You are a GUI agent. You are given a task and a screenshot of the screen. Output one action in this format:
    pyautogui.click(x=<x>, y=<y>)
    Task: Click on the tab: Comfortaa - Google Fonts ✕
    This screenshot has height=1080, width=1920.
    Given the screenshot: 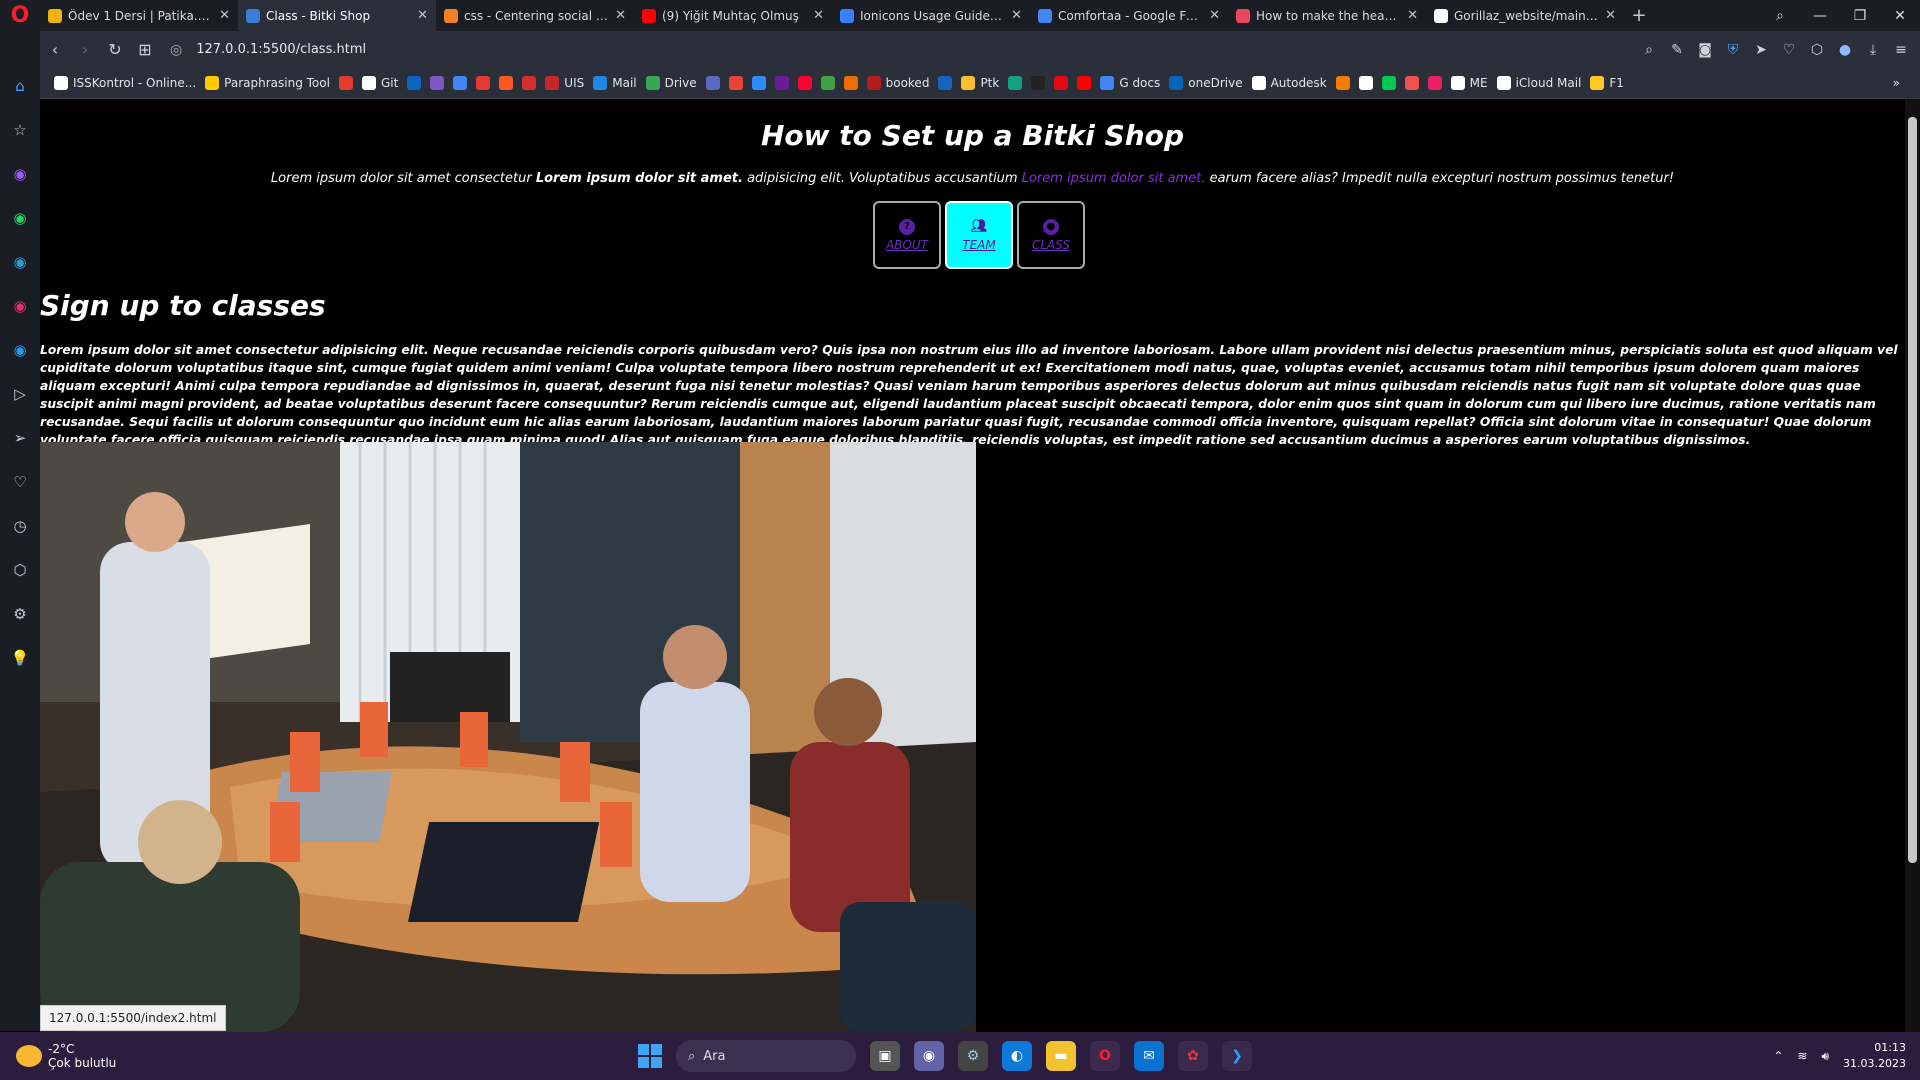 What is the action you would take?
    pyautogui.click(x=1129, y=15)
    